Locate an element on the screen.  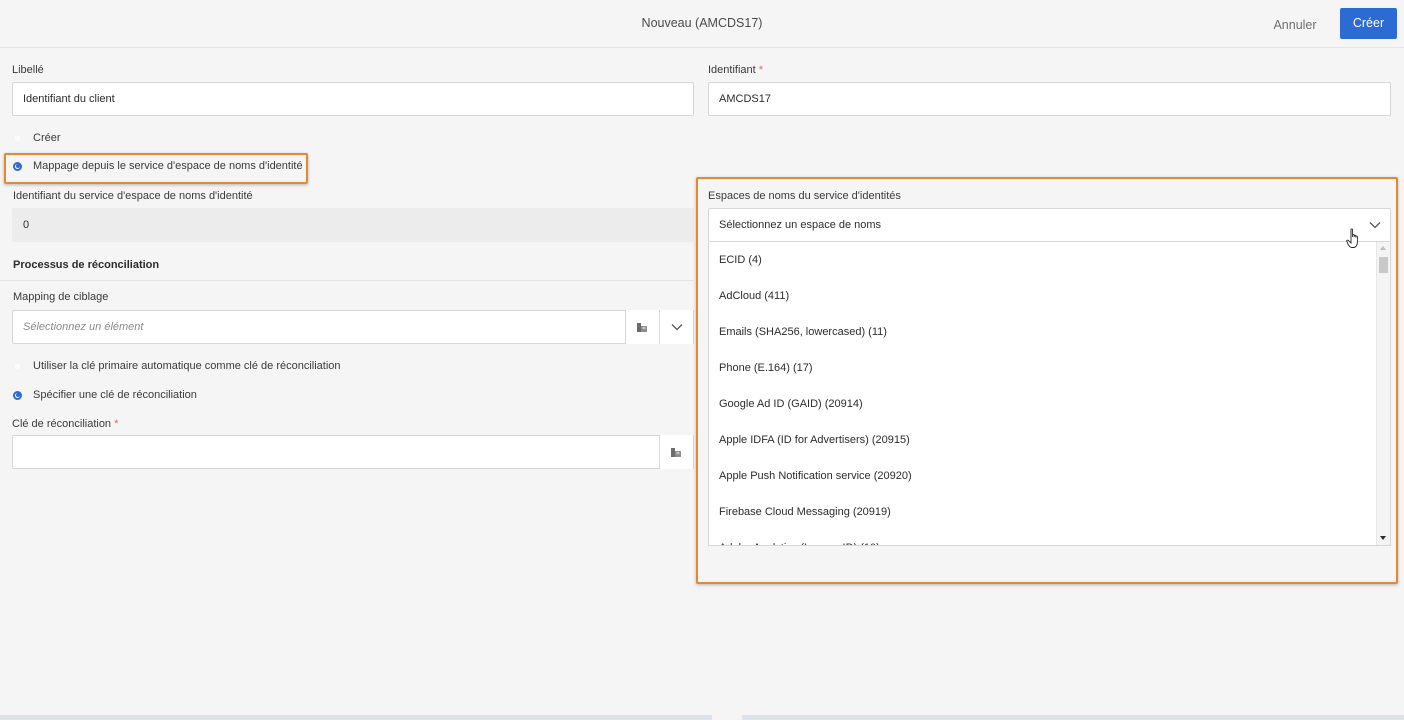
targeting-mapping-select: Sélectionnez un élément is located at coordinates (353, 327).